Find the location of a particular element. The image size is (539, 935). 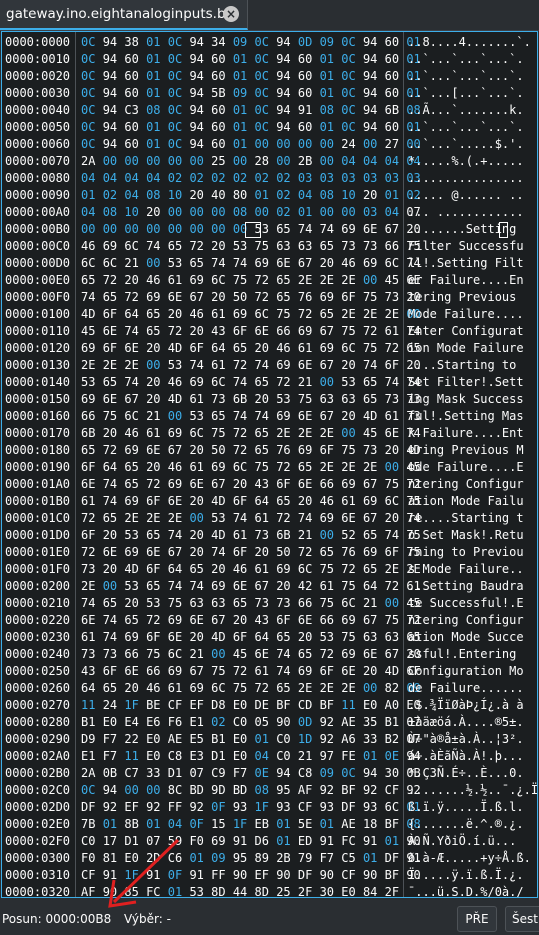

hex-byte: 2F is located at coordinates (392, 891).